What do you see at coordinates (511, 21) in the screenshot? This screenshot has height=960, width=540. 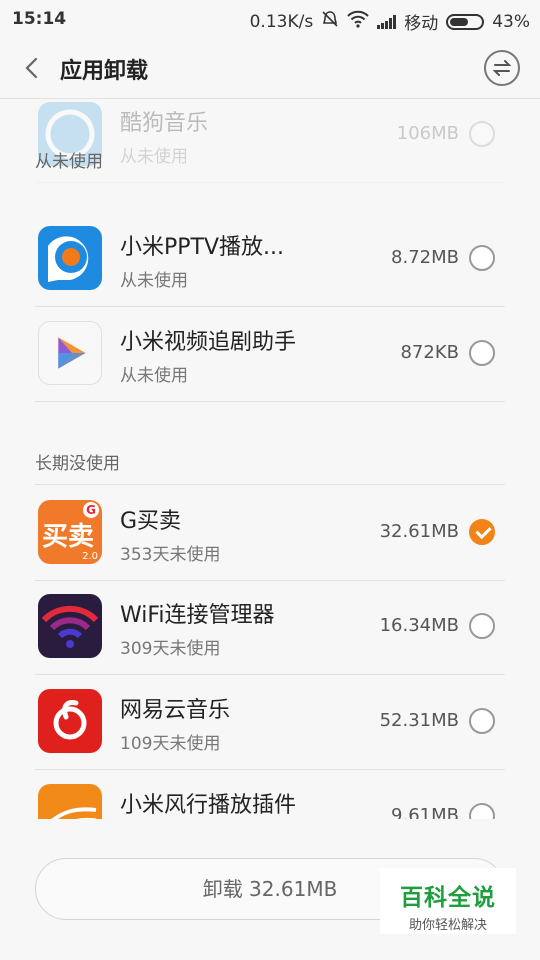 I see `battery-percent: 43%` at bounding box center [511, 21].